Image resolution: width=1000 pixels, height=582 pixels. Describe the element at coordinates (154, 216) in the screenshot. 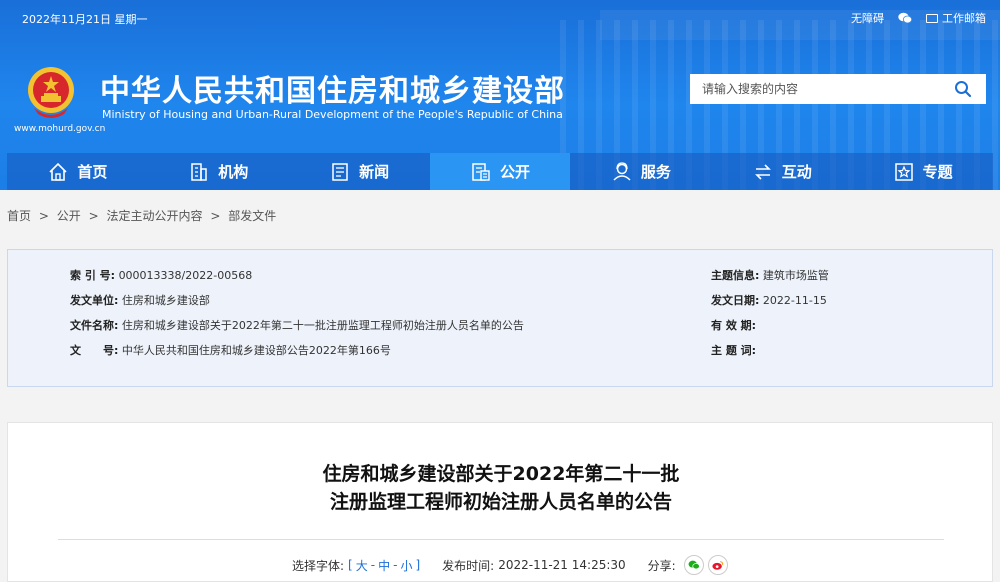

I see `breadcrumb-statutory: 法定主动公开内容` at that location.